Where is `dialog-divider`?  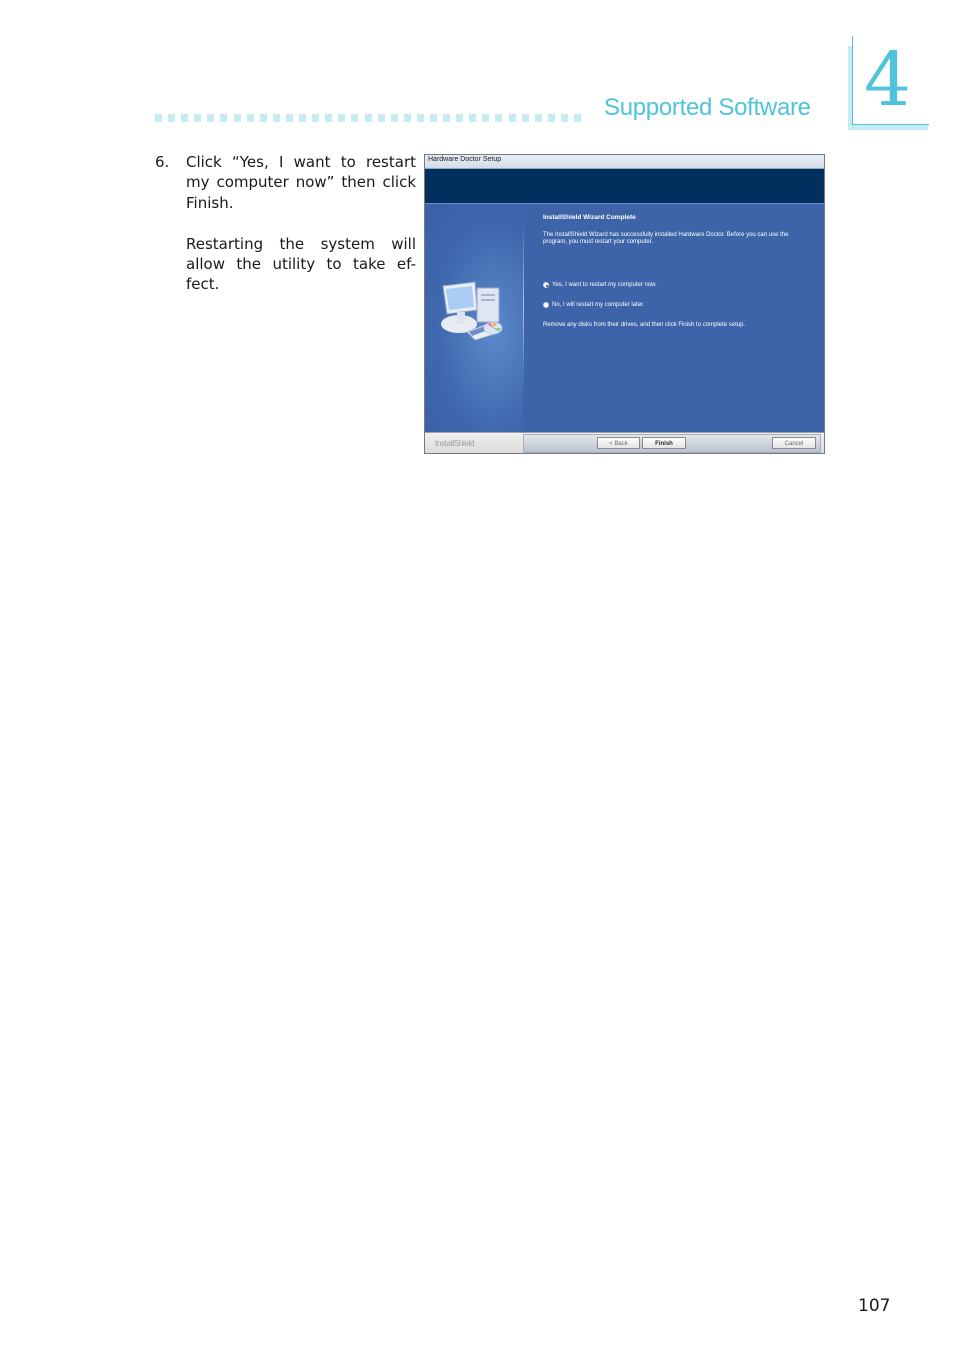
dialog-divider is located at coordinates (523, 305).